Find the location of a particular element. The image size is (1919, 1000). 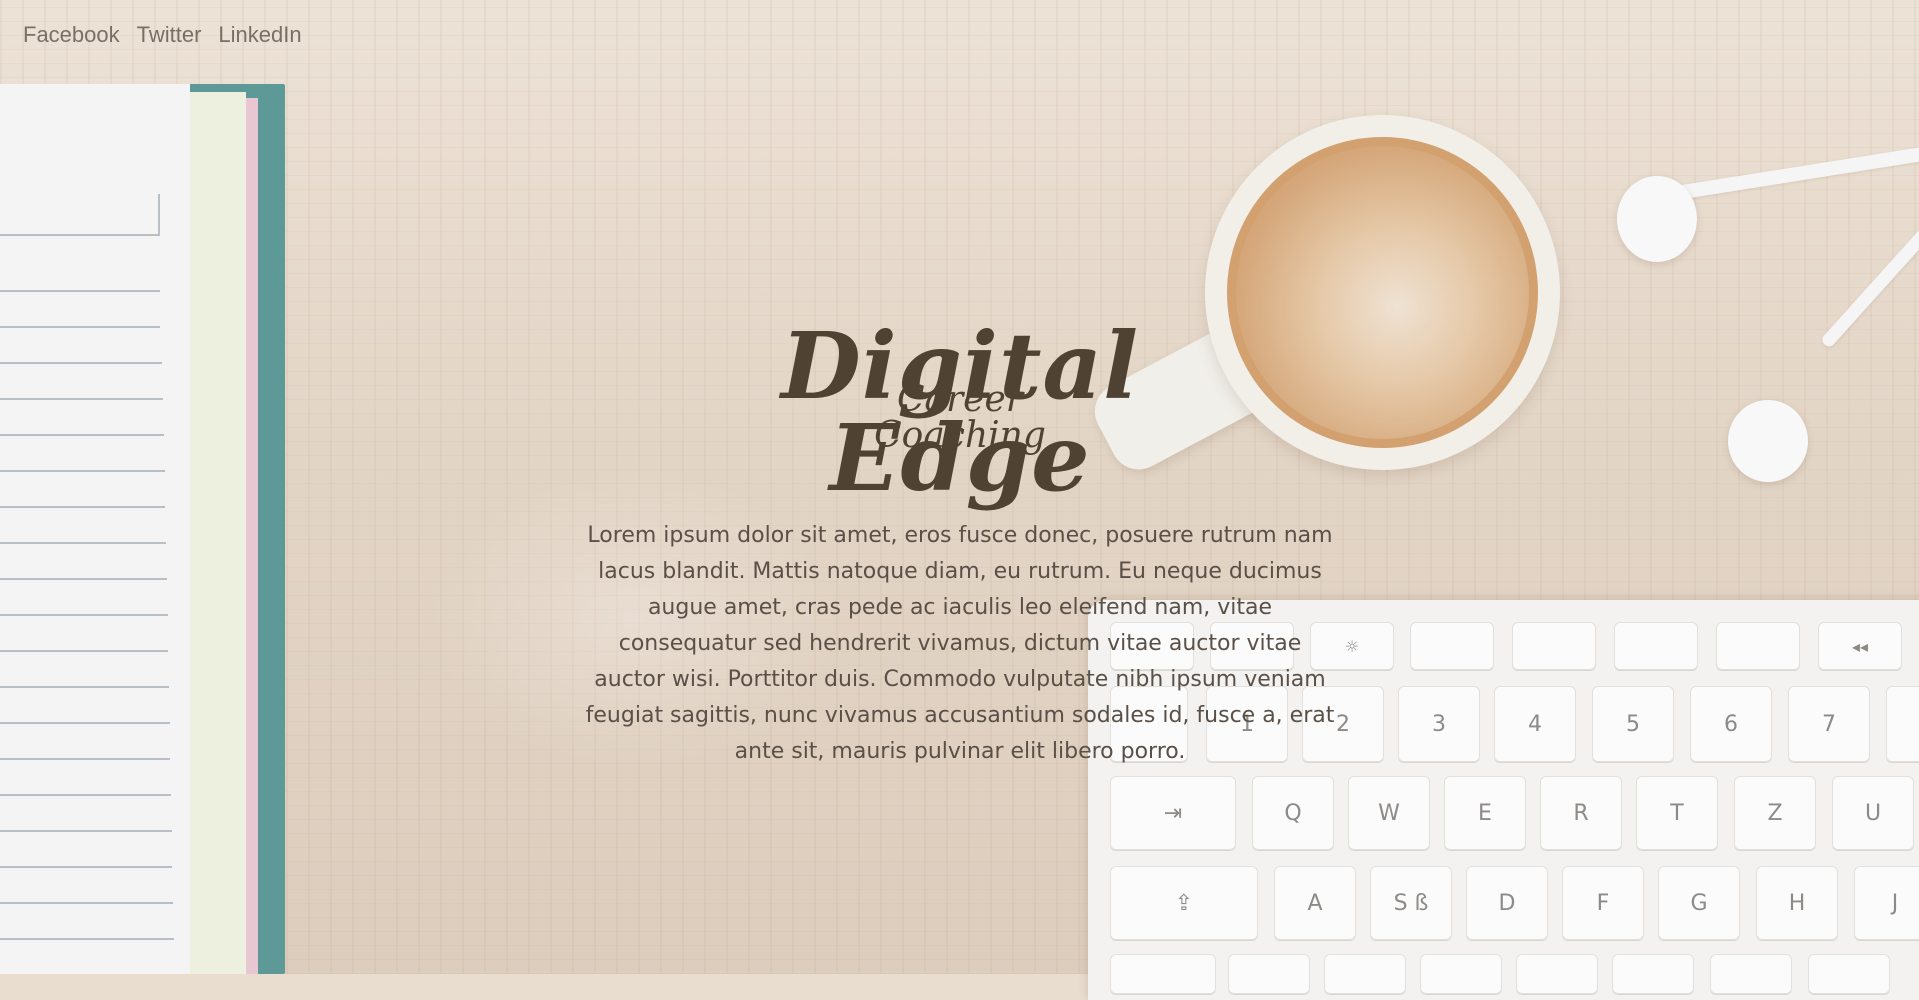

keyboard-key: T is located at coordinates (1677, 813).